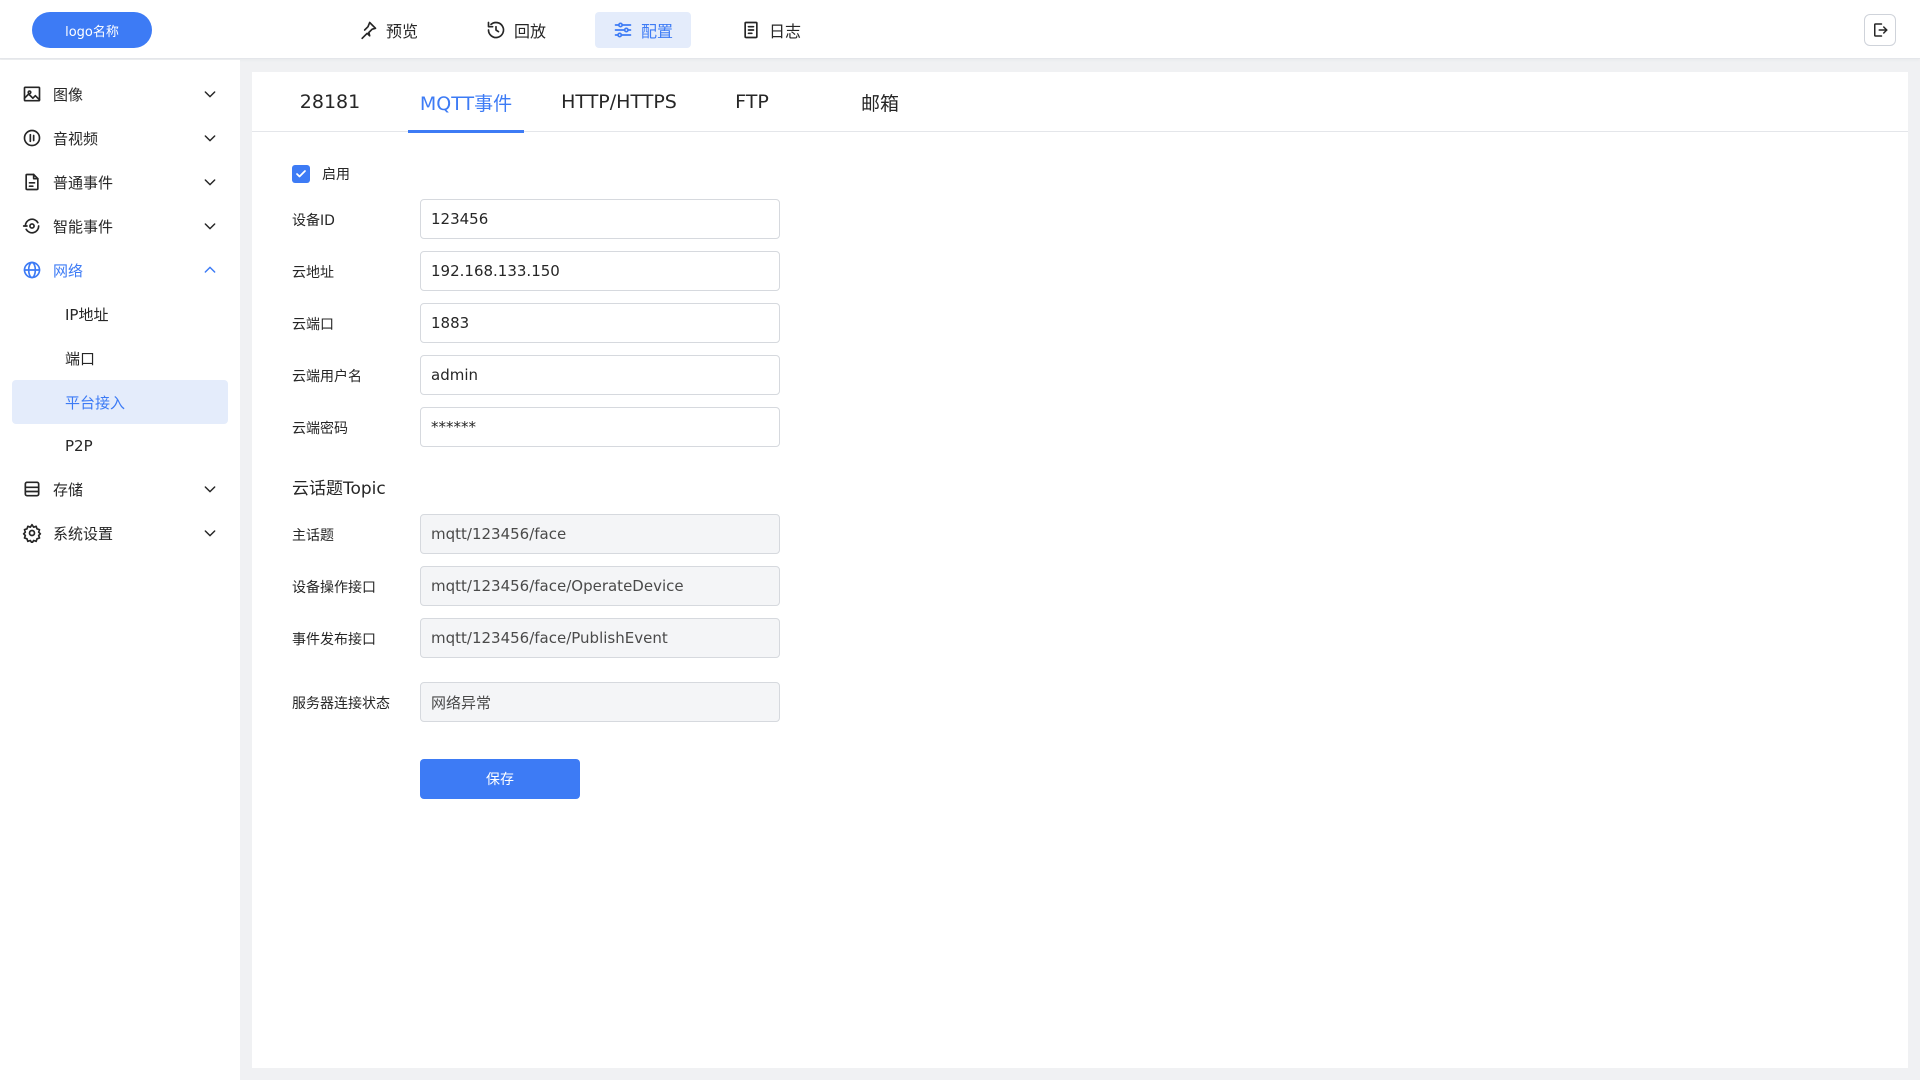 This screenshot has height=1080, width=1920. I want to click on logout-button, so click(1880, 30).